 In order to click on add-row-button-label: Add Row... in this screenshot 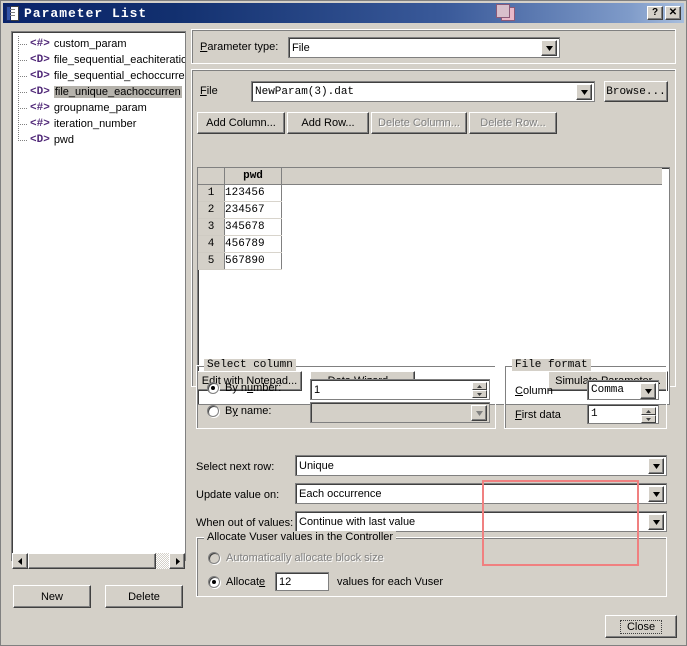, I will do `click(328, 123)`.